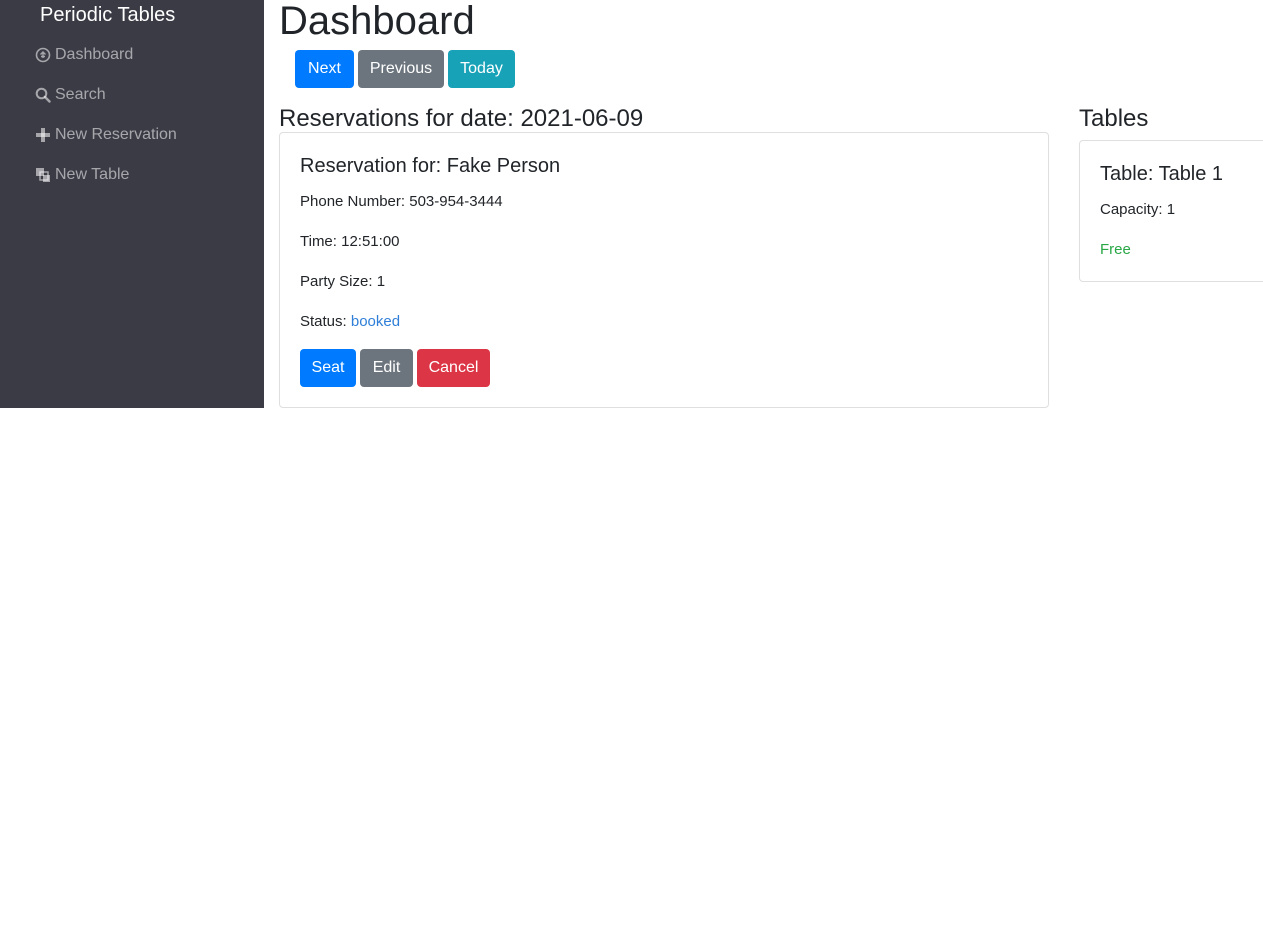 The image size is (1263, 948). Describe the element at coordinates (42, 95) in the screenshot. I see `search-icon` at that location.